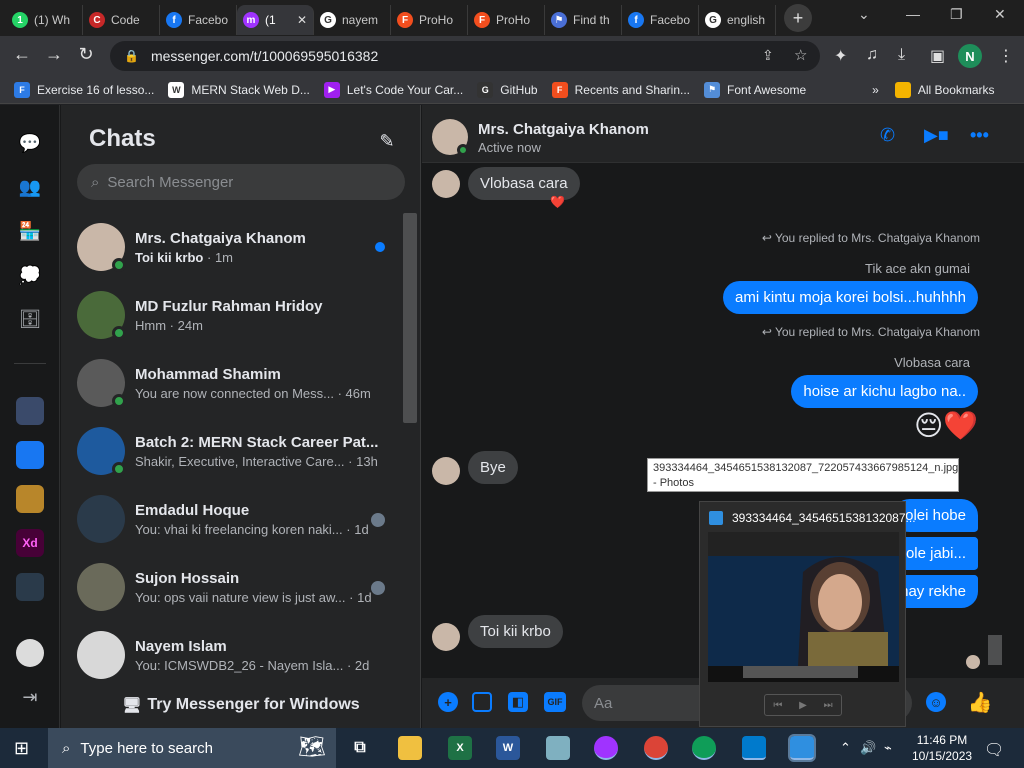 The width and height of the screenshot is (1024, 768). I want to click on browser-tab: Gnayem, so click(352, 20).